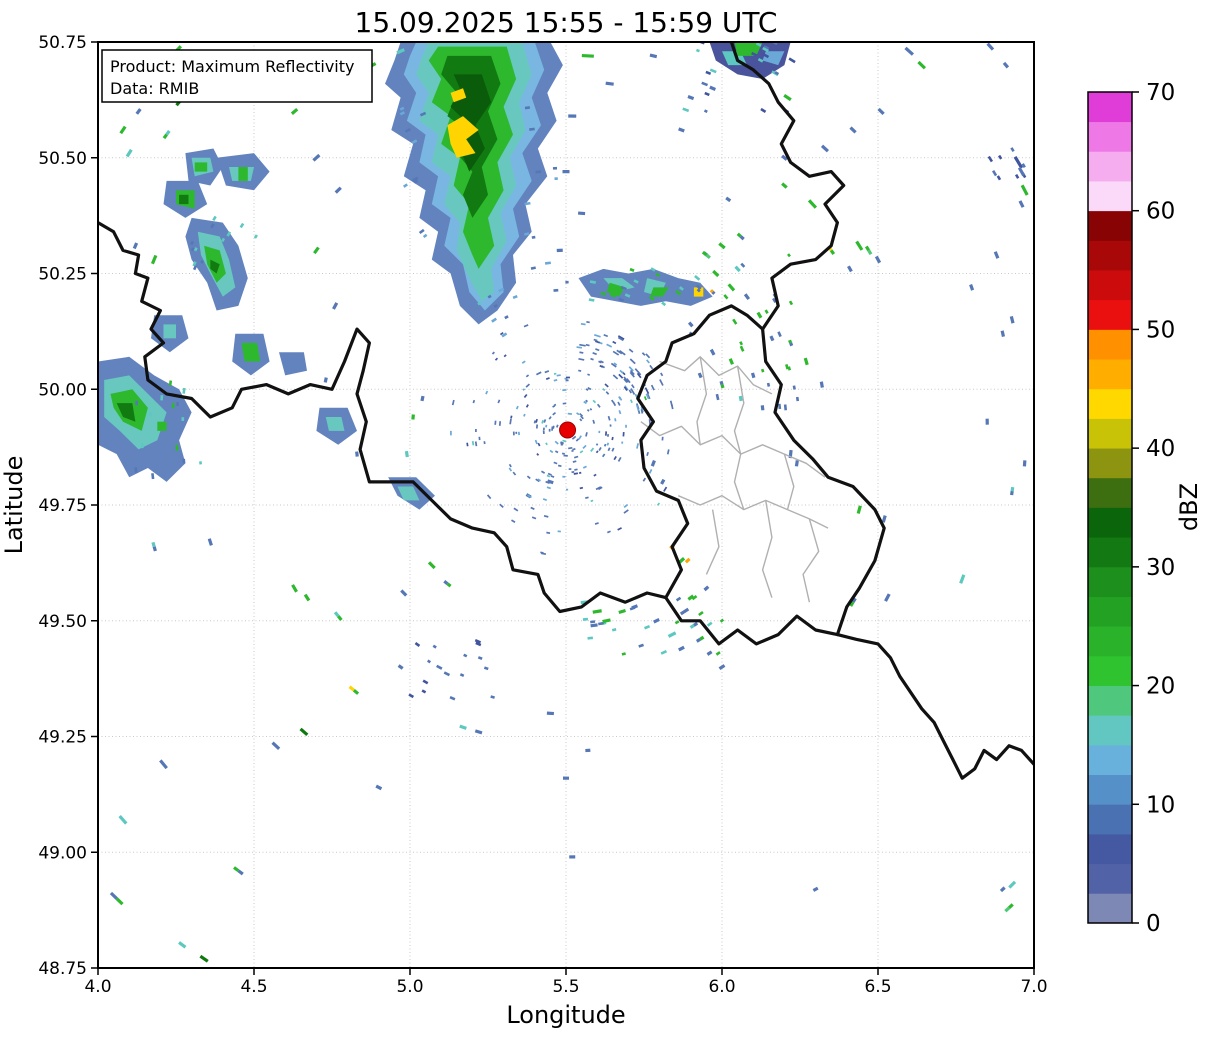  Describe the element at coordinates (1160, 568) in the screenshot. I see `colorbar-tick-label: 30` at that location.